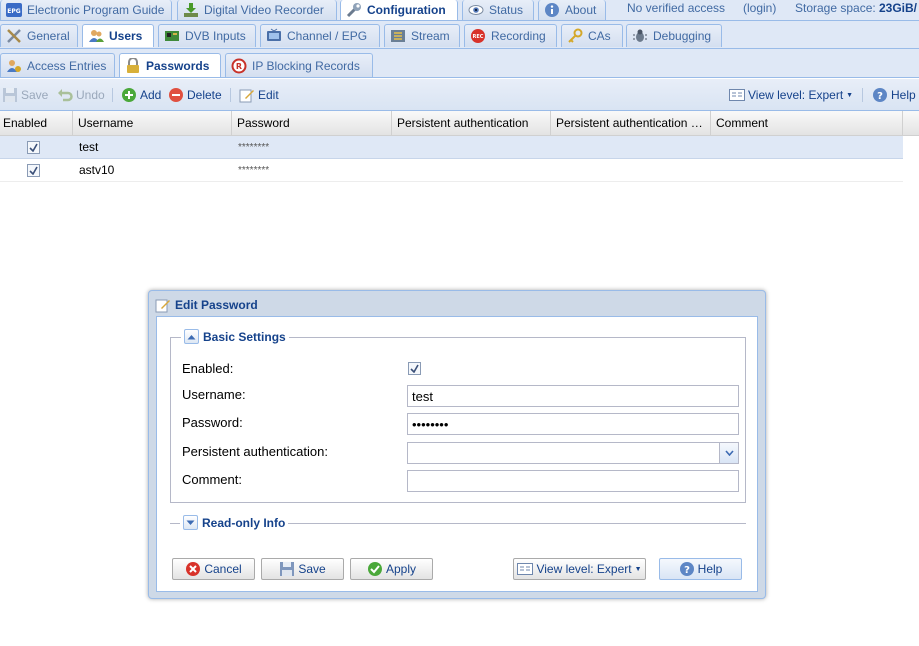  I want to click on password-field, so click(573, 424).